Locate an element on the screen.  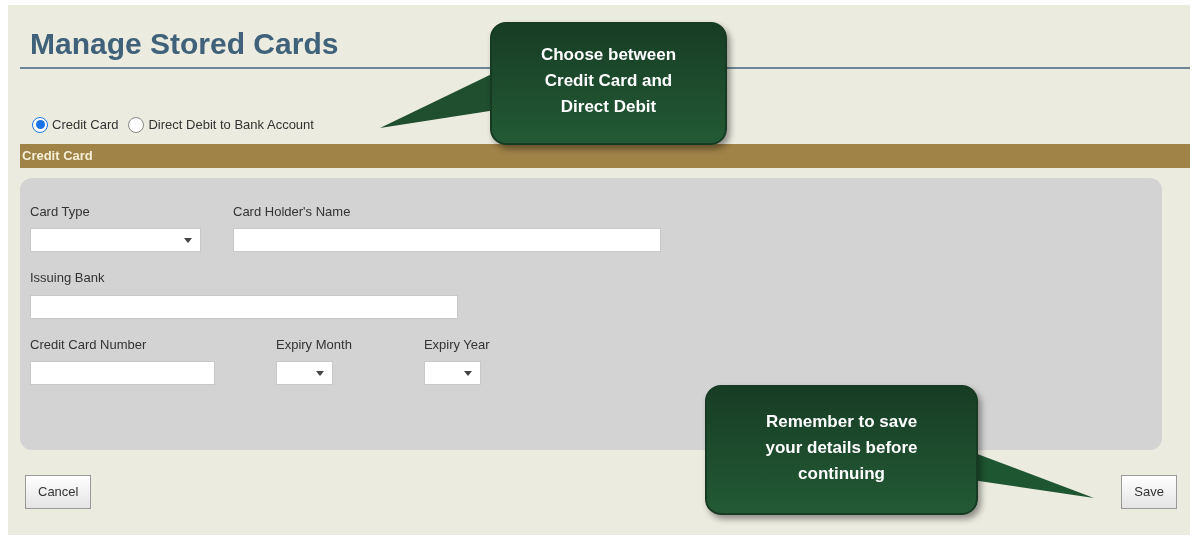
radio-option: Credit Card is located at coordinates (75, 125).